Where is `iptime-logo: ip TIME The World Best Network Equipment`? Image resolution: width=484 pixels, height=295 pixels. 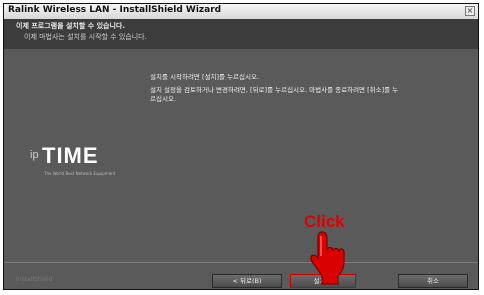 iptime-logo: ip TIME The World Best Network Equipment is located at coordinates (75, 161).